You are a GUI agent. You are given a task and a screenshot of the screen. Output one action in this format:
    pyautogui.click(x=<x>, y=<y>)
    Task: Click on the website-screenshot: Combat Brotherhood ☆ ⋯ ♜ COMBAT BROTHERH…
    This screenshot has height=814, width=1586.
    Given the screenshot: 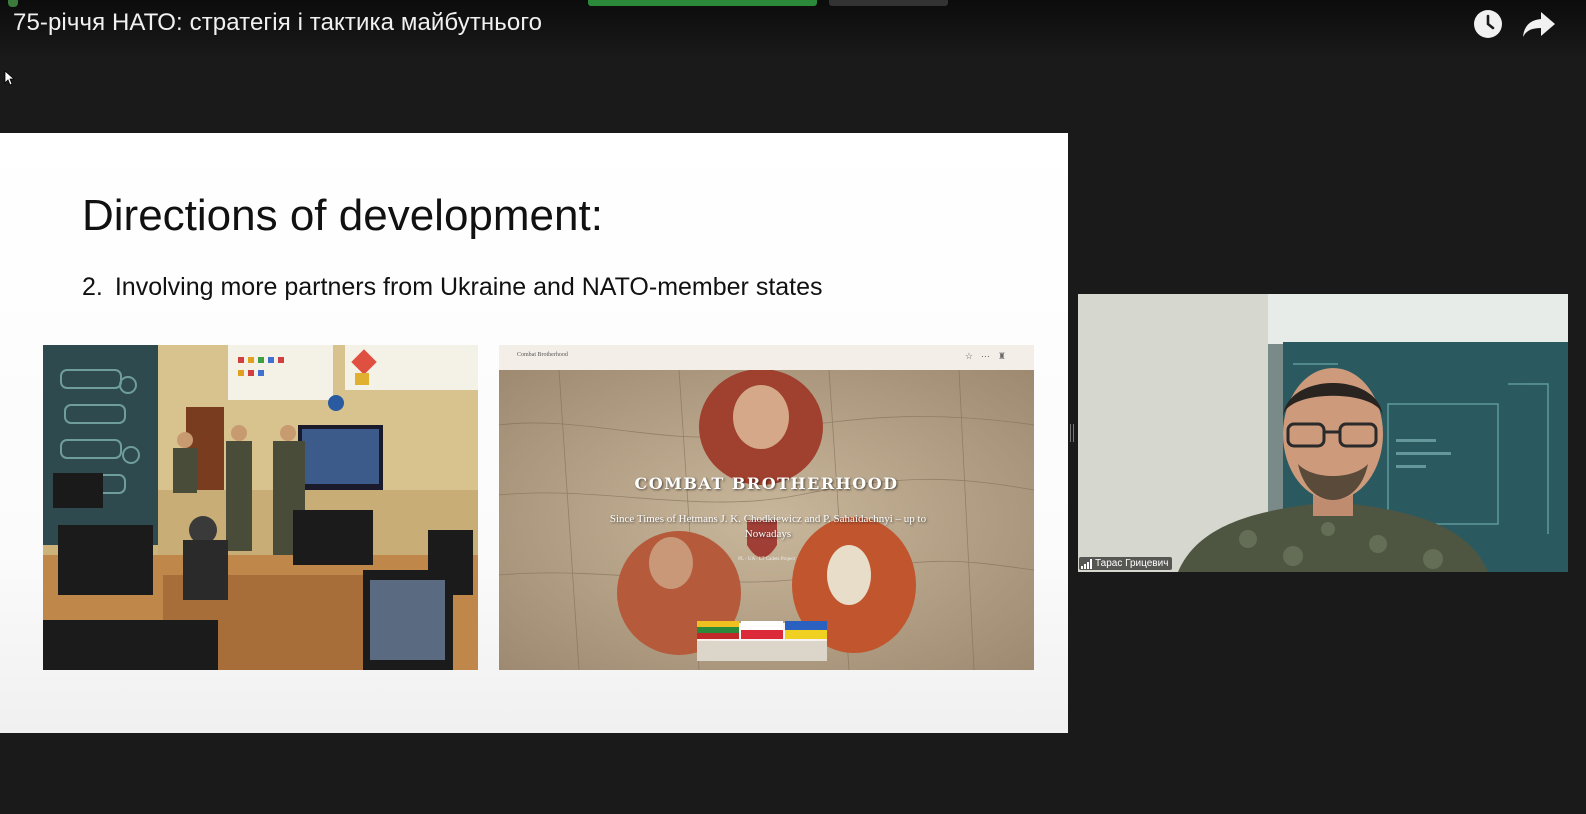 What is the action you would take?
    pyautogui.click(x=766, y=507)
    